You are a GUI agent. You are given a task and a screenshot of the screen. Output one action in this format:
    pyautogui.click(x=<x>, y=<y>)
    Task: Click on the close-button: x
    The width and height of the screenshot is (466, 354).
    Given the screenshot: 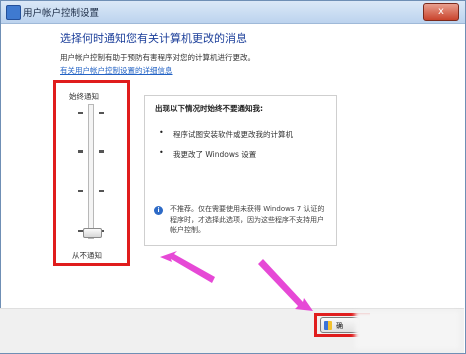 What is the action you would take?
    pyautogui.click(x=441, y=12)
    